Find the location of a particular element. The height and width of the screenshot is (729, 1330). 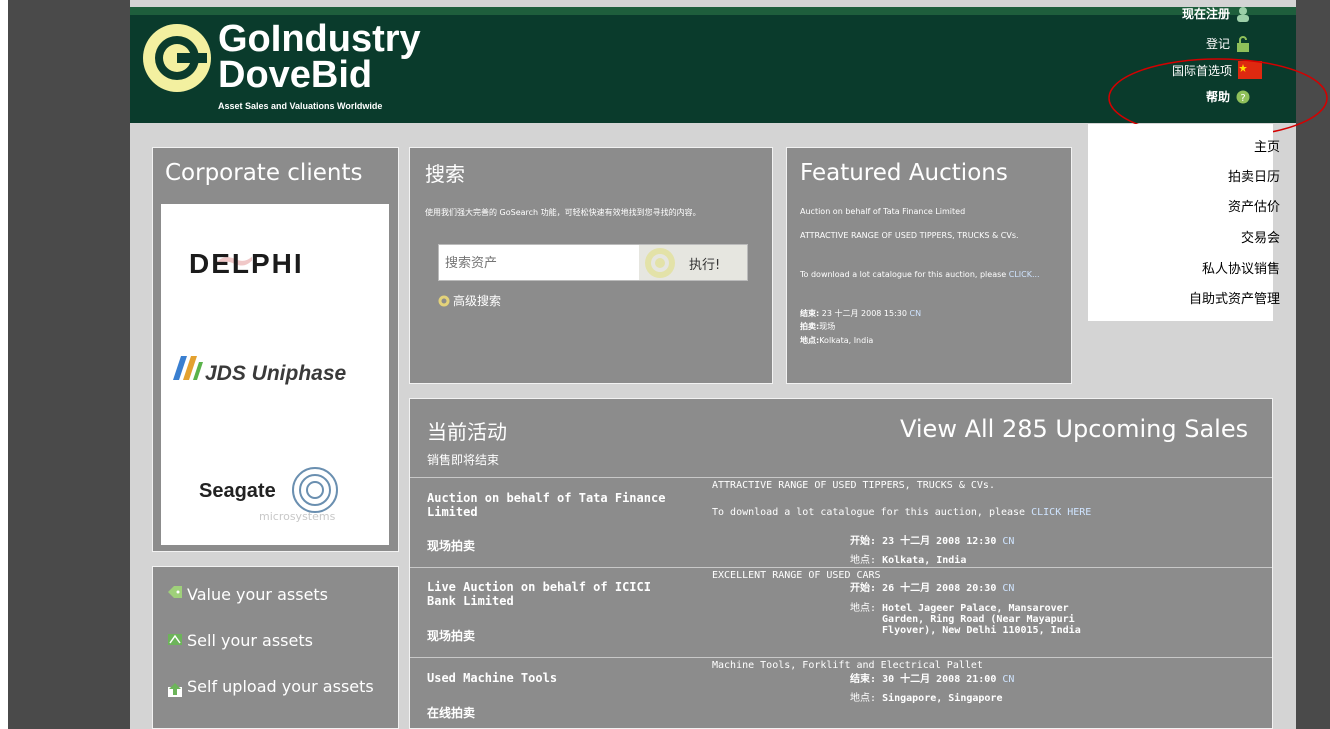

search-box: 执行! is located at coordinates (593, 263).